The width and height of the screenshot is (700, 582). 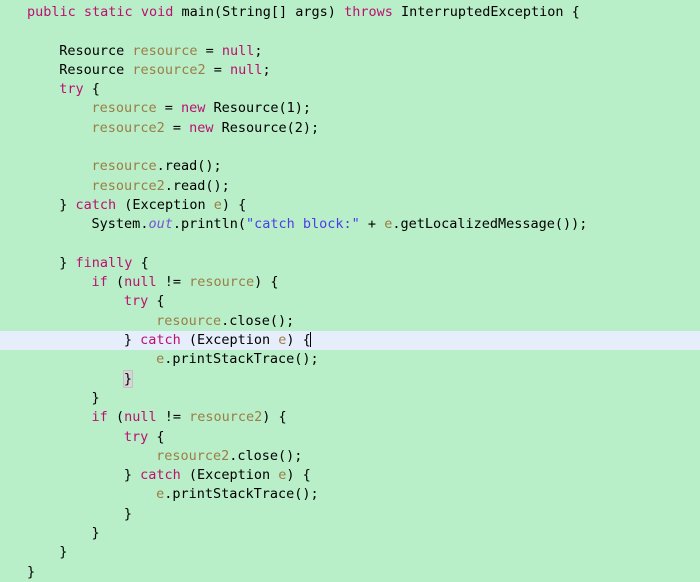 What do you see at coordinates (185, 282) in the screenshot?
I see `code-line-content: if (null != resource) {` at bounding box center [185, 282].